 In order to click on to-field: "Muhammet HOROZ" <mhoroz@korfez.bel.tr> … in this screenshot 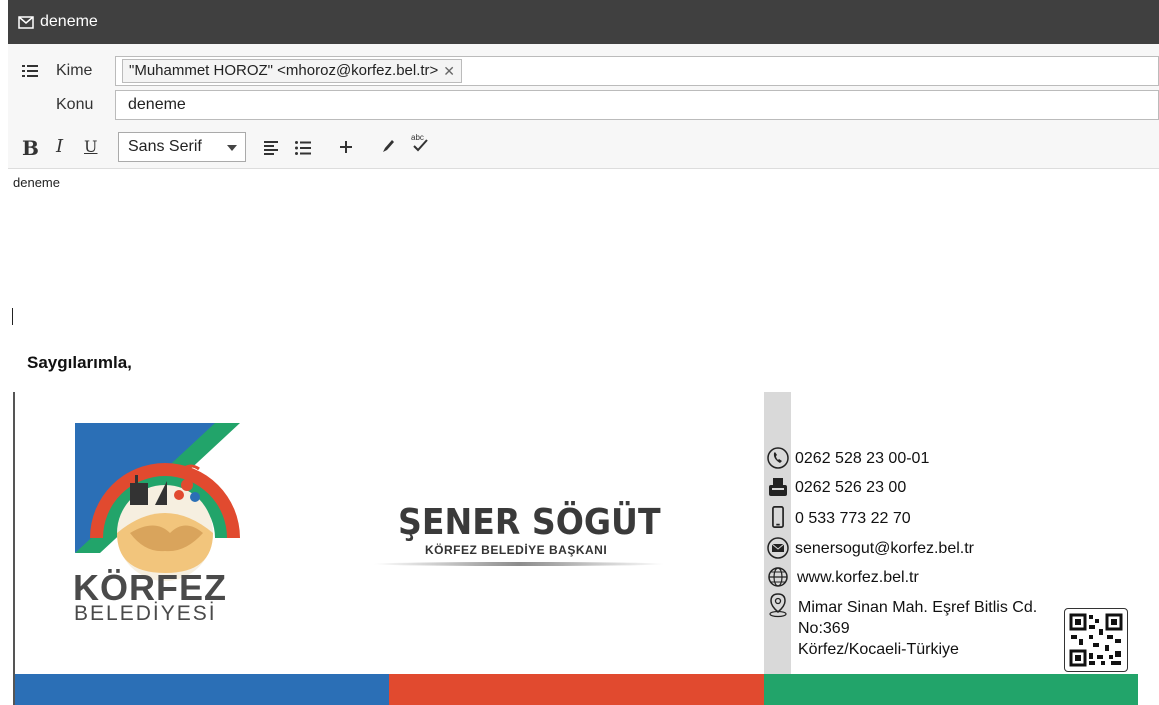, I will do `click(637, 71)`.